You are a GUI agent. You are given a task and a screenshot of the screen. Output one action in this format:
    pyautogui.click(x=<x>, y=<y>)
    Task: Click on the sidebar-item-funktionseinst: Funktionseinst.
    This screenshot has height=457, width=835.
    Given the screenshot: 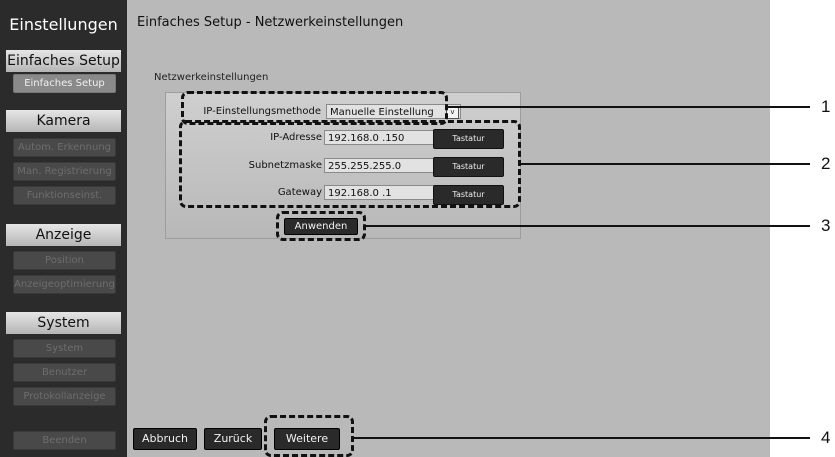 What is the action you would take?
    pyautogui.click(x=64, y=195)
    